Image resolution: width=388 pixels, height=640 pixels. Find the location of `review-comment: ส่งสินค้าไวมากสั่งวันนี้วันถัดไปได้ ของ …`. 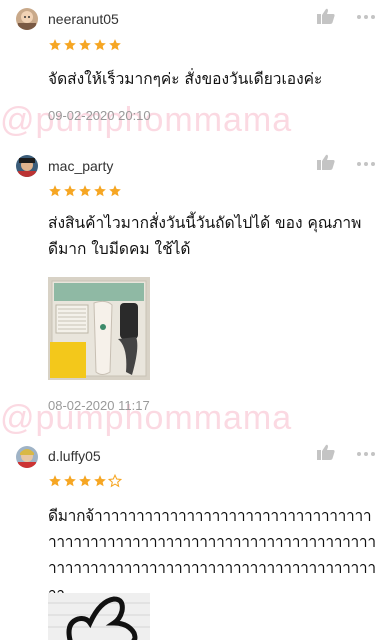

review-comment: ส่งสินค้าไวมากสั่งวันนี้วันถัดไปได้ ของ … is located at coordinates (205, 236).